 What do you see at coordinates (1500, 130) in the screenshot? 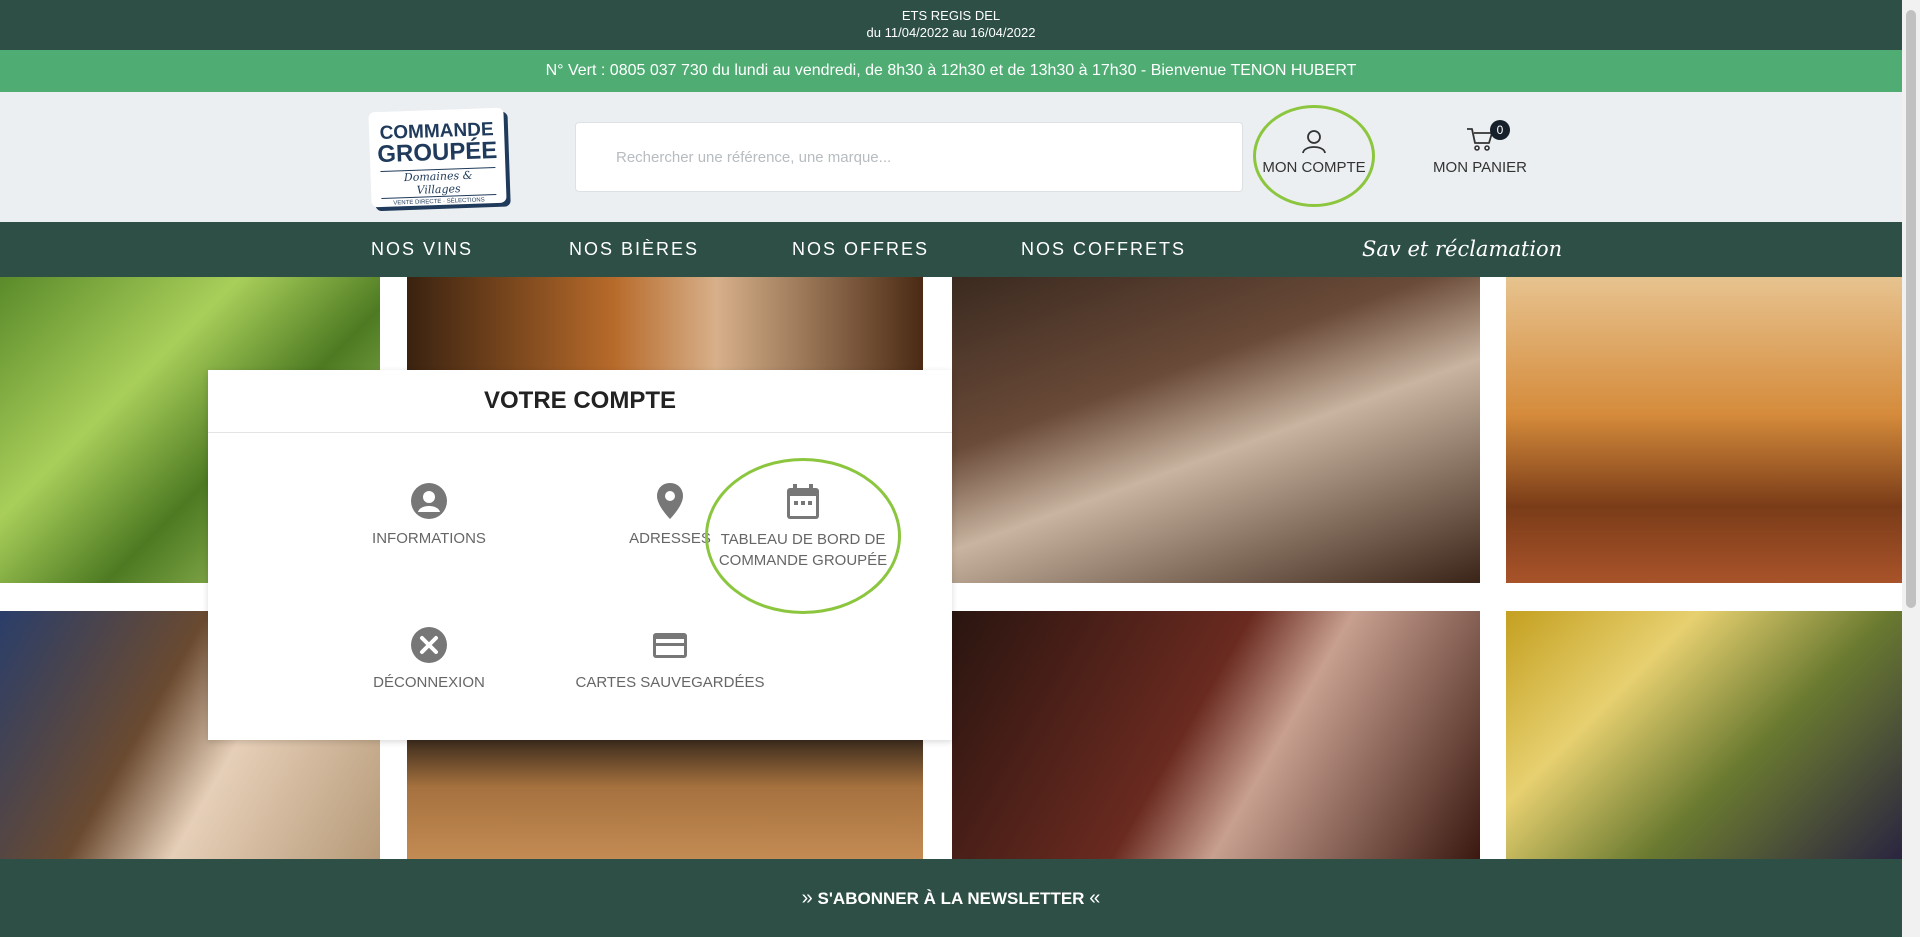
I see `cart-count-badge: 0` at bounding box center [1500, 130].